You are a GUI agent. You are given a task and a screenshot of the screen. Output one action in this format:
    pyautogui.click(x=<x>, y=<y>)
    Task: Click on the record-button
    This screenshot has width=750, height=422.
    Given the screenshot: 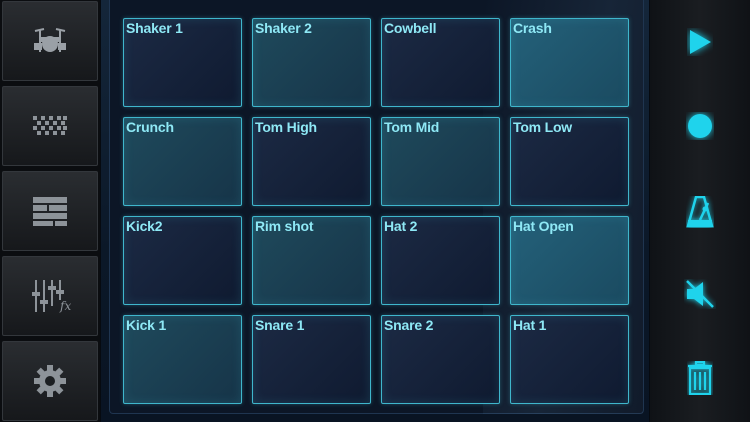 What is the action you would take?
    pyautogui.click(x=700, y=126)
    